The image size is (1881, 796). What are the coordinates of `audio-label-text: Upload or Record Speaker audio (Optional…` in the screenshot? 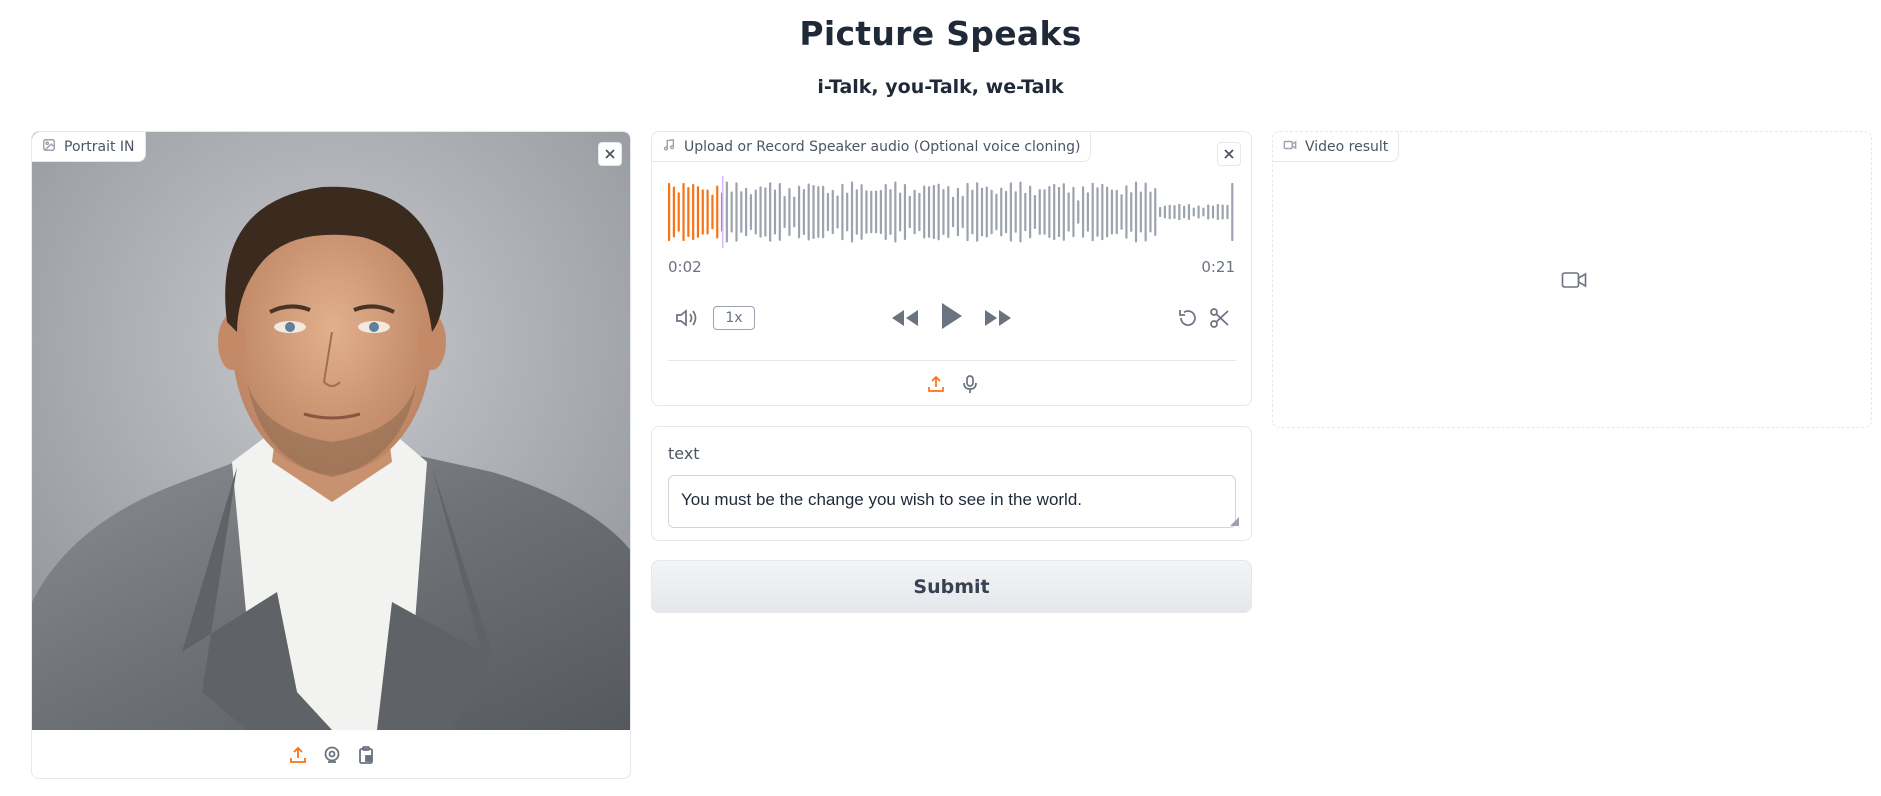 It's located at (882, 146).